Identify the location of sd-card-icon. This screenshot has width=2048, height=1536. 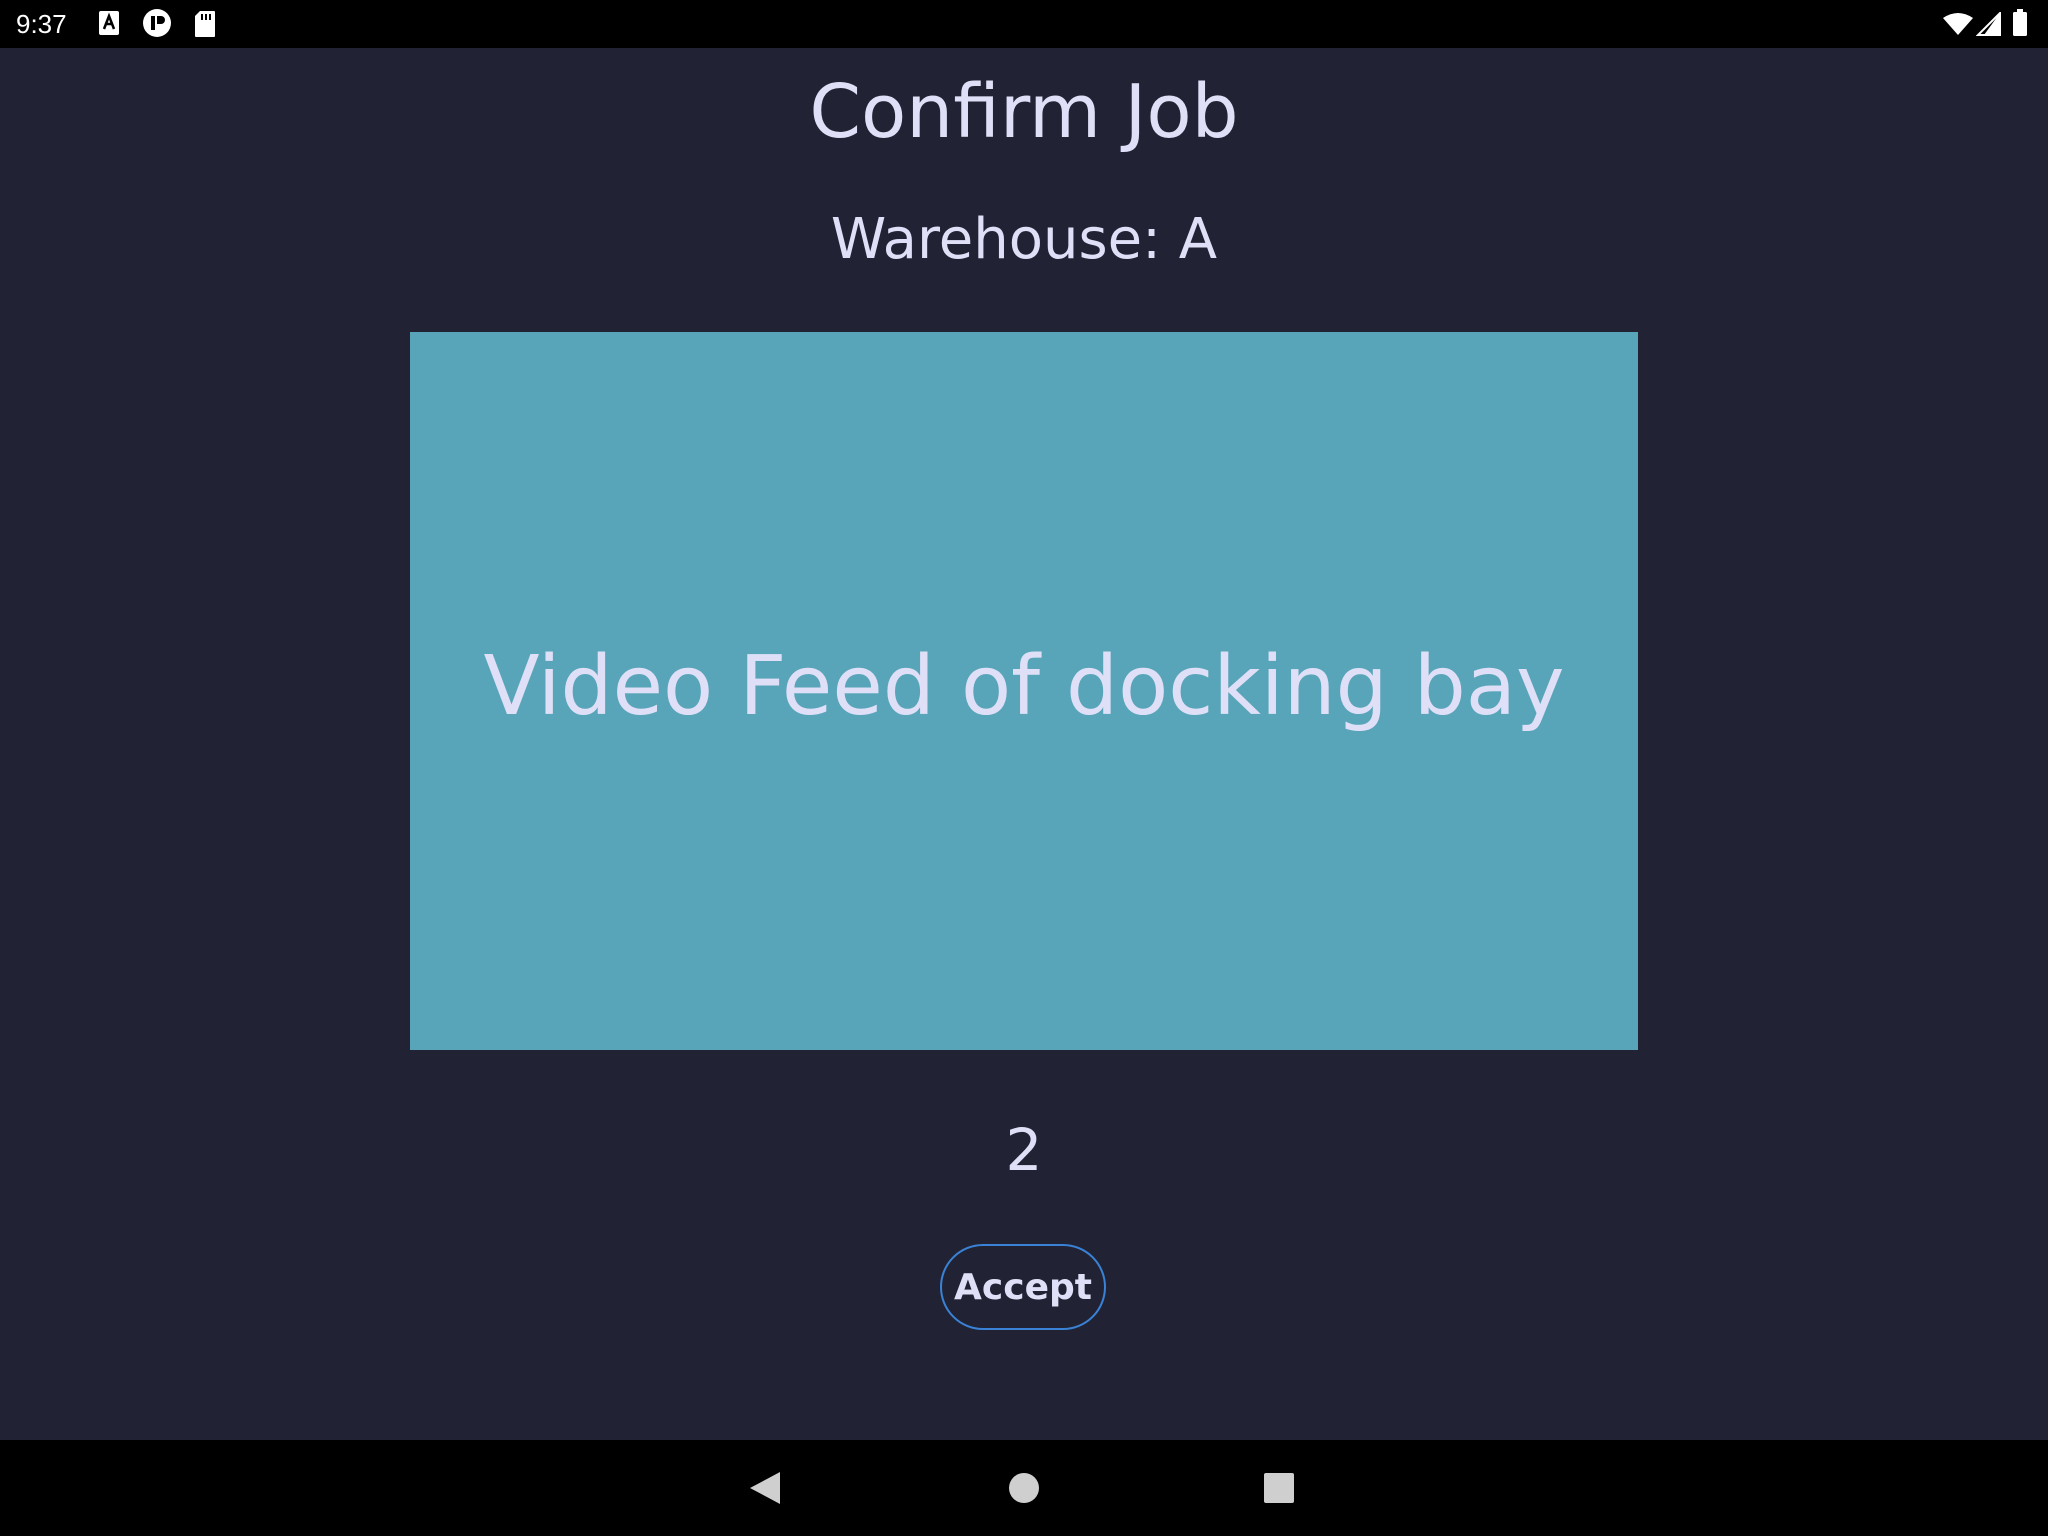
(205, 26).